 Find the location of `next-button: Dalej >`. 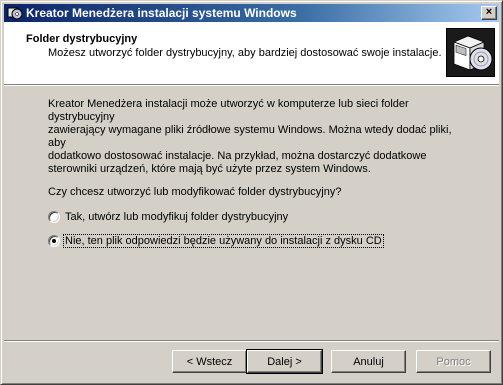

next-button: Dalej > is located at coordinates (284, 361).